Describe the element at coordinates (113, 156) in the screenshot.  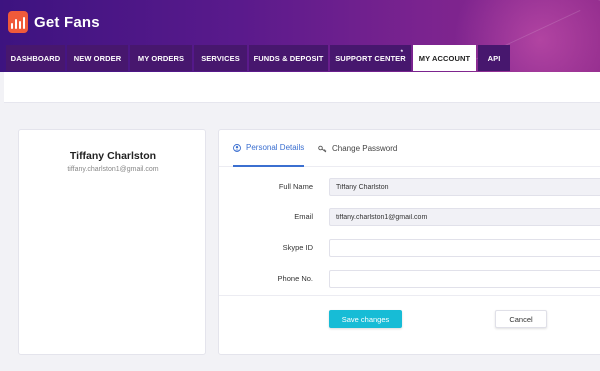
I see `profile-name: Tiffany Charlston` at that location.